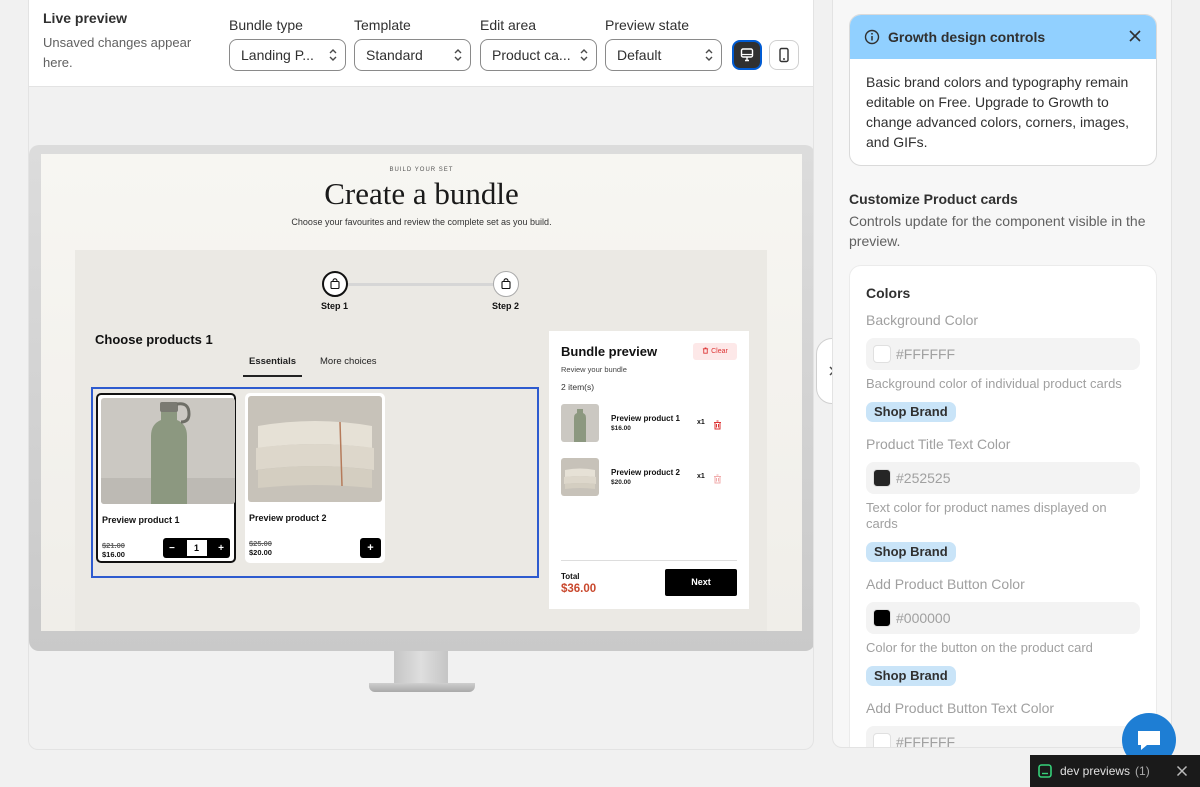 The width and height of the screenshot is (1200, 787). I want to click on template-select: Standard, so click(412, 55).